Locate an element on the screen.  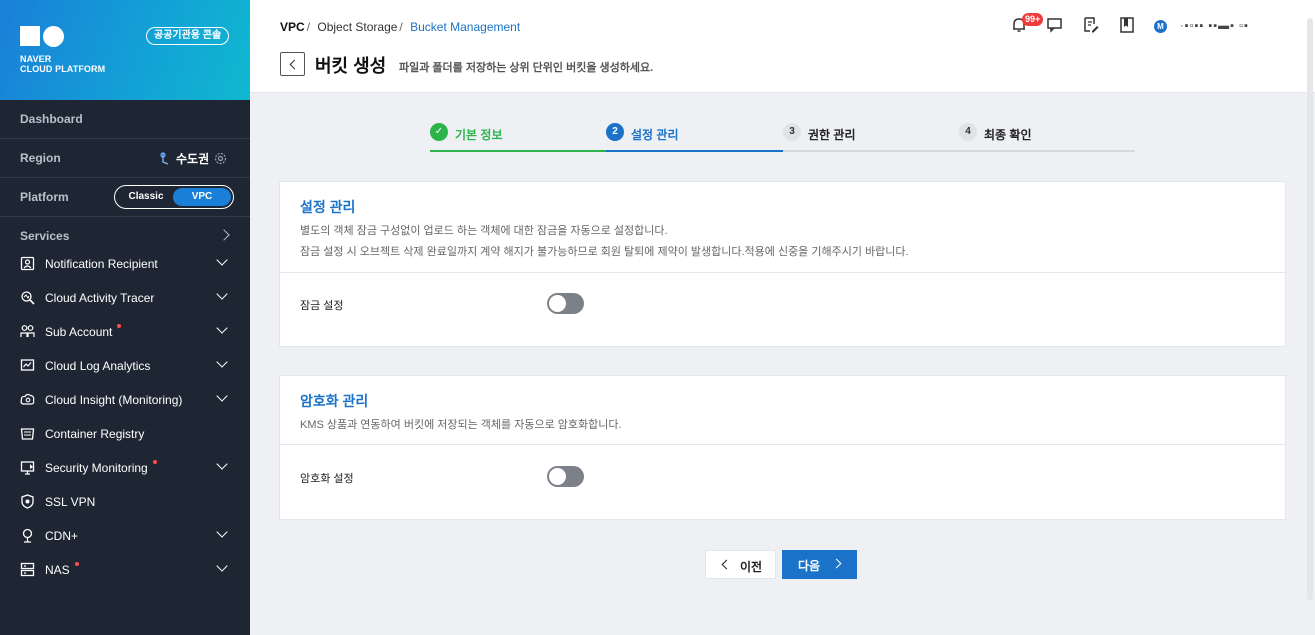
gear-icon is located at coordinates (220, 158).